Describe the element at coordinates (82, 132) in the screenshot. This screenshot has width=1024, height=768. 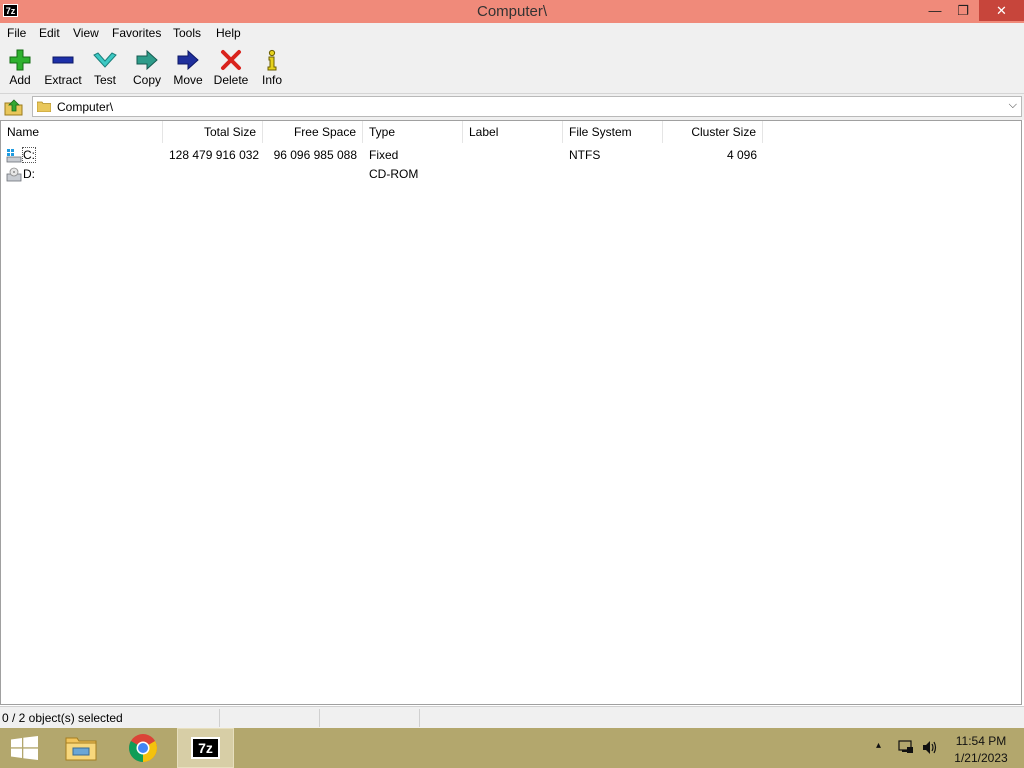
I see `column-header-name: Name` at that location.